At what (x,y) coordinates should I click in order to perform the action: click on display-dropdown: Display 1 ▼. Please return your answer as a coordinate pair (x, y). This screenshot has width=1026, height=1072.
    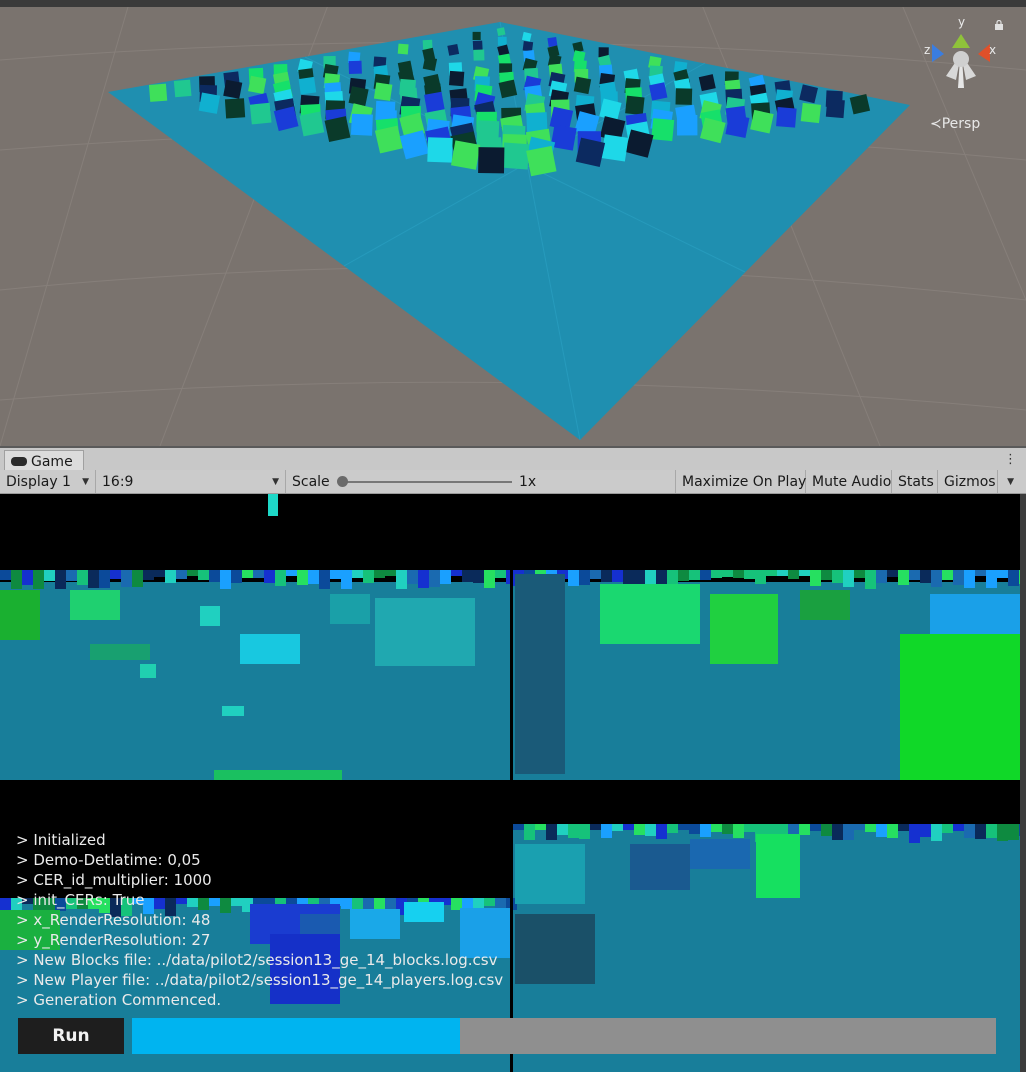
    Looking at the image, I should click on (48, 481).